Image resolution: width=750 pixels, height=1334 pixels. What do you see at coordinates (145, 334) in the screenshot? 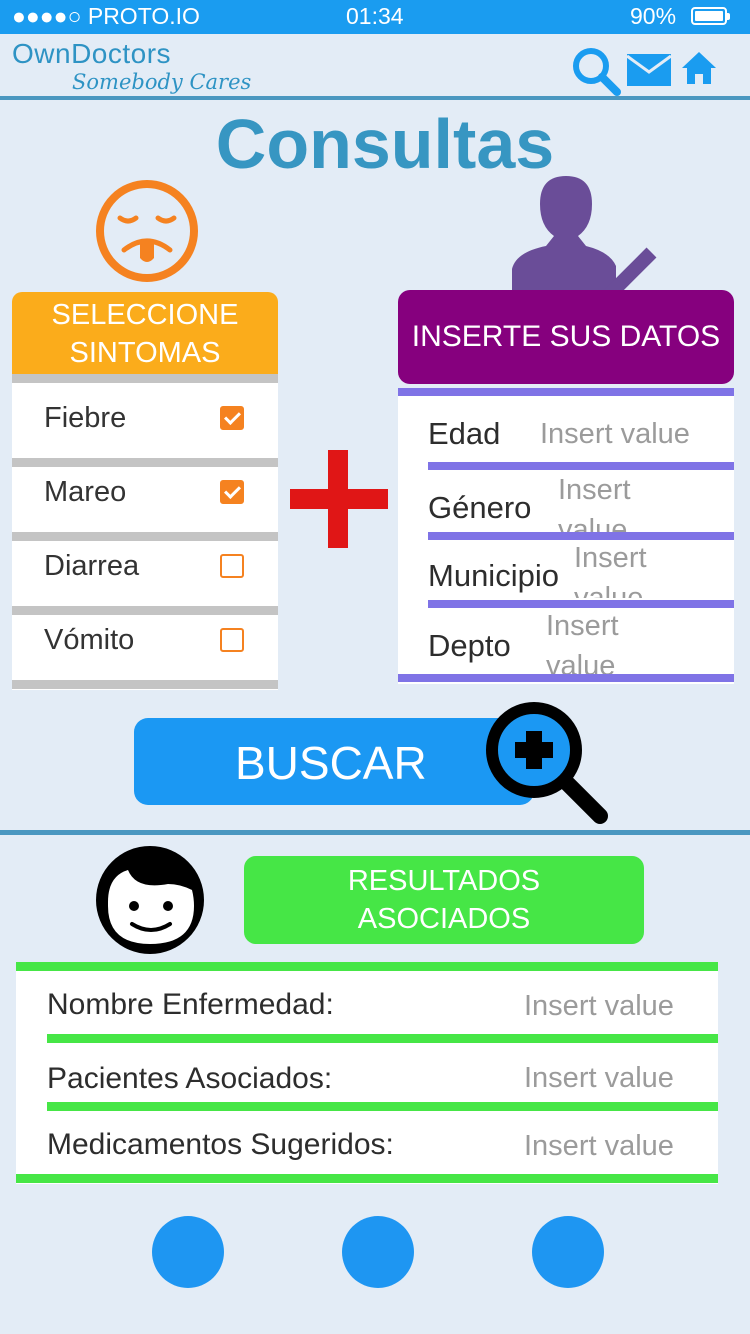
I see `symptoms-header: SELECCIONE SINTOMAS` at bounding box center [145, 334].